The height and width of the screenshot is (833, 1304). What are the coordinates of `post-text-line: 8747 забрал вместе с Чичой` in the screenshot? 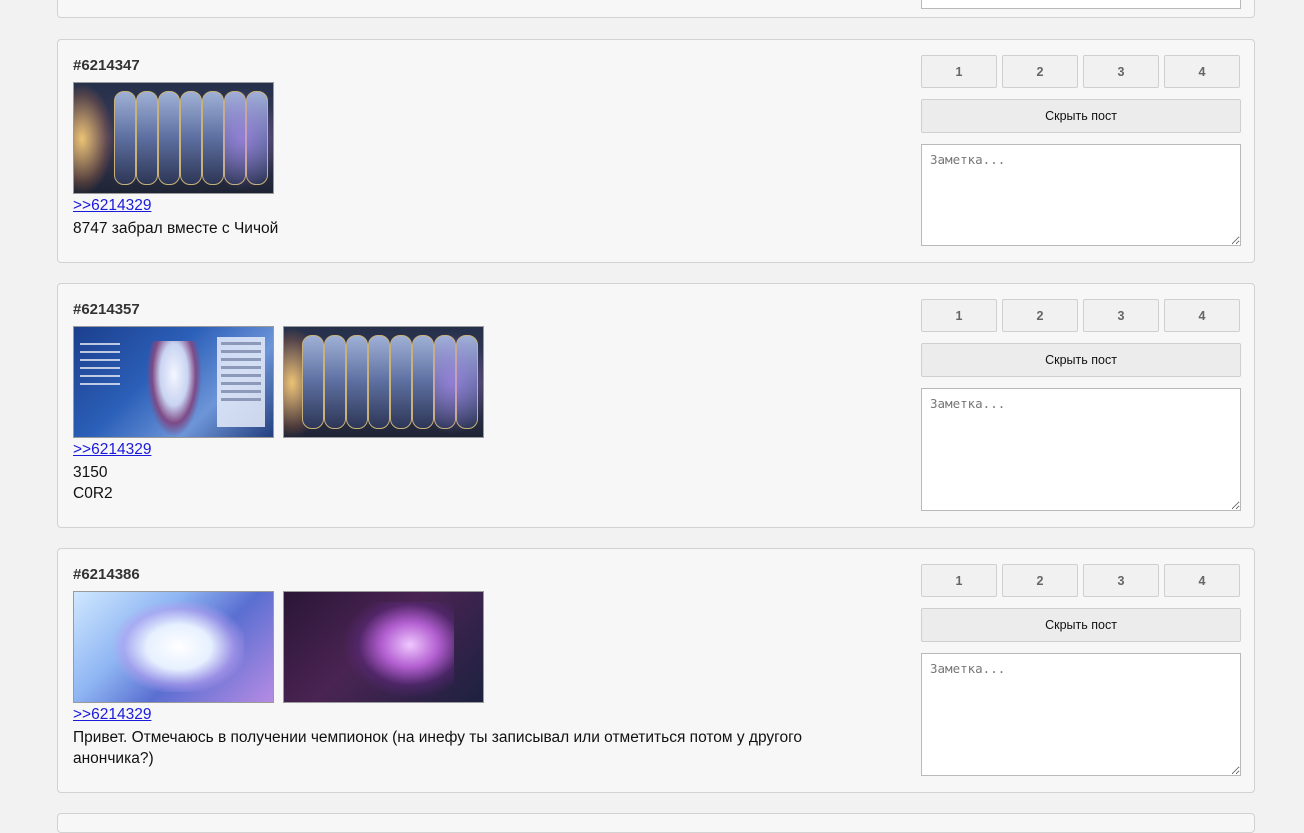 It's located at (176, 228).